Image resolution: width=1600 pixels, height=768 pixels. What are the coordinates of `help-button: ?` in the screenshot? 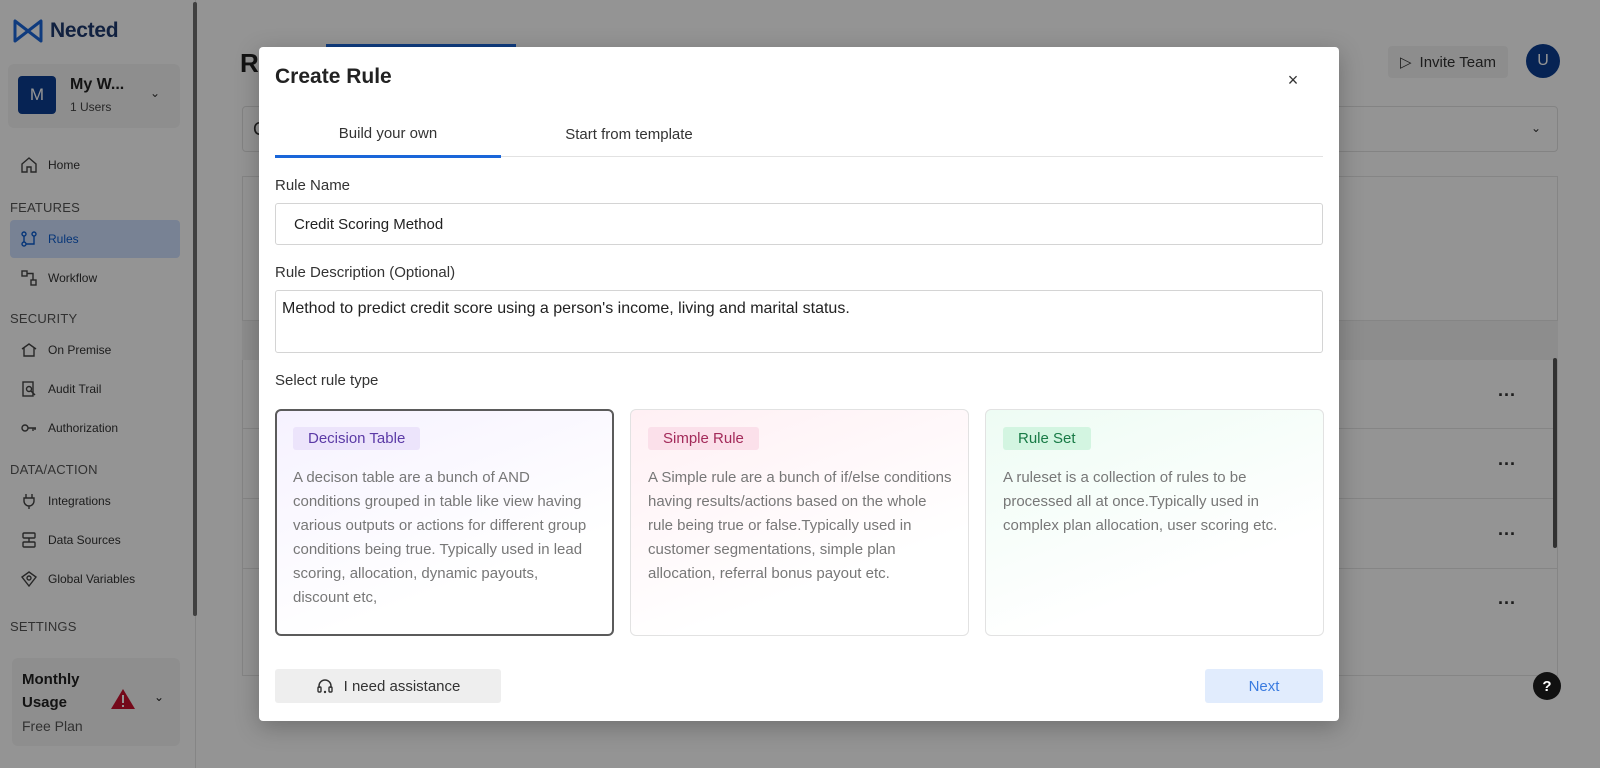 It's located at (1547, 686).